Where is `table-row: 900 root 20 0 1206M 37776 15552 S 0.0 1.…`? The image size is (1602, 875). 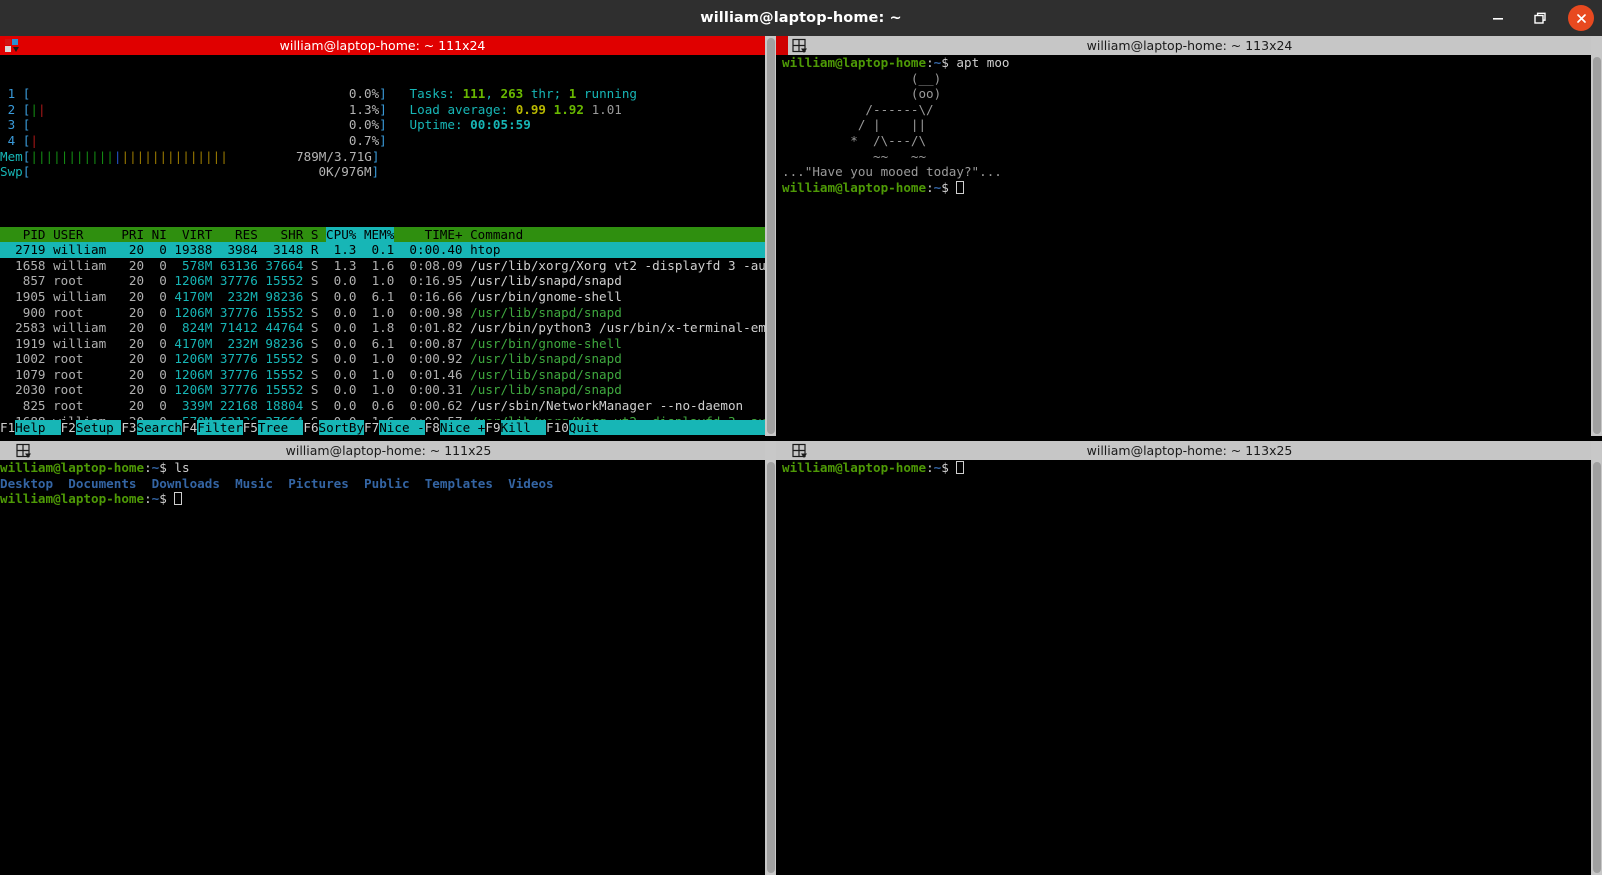 table-row: 900 root 20 0 1206M 37776 15552 S 0.0 1.… is located at coordinates (382, 313).